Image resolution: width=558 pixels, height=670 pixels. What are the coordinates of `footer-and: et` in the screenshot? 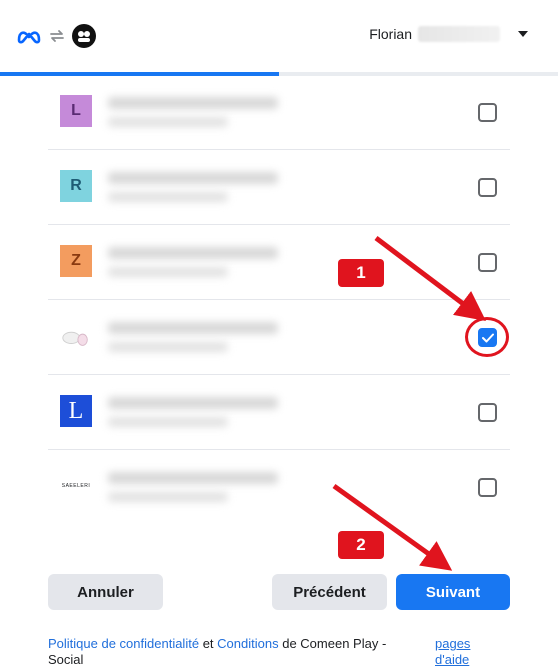 It's located at (208, 643).